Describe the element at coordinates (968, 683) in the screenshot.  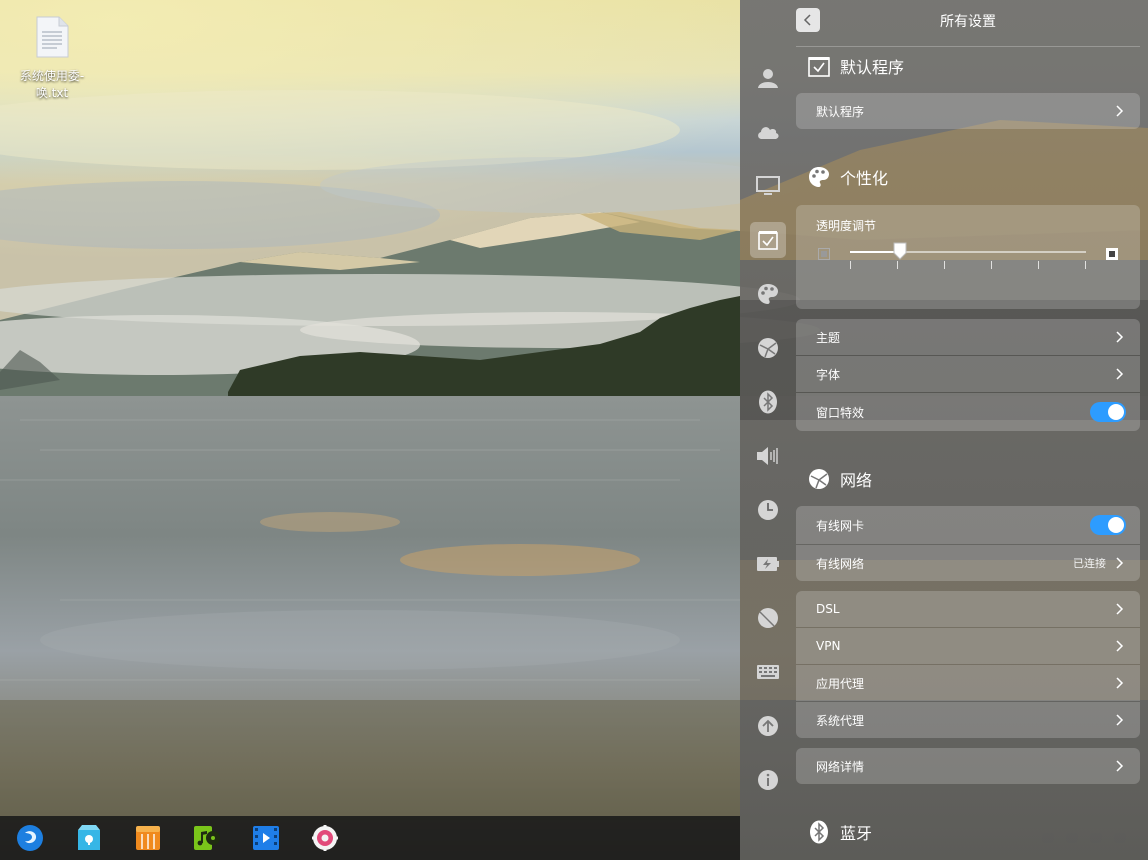
I see `app-proxy-row: 应用代理` at that location.